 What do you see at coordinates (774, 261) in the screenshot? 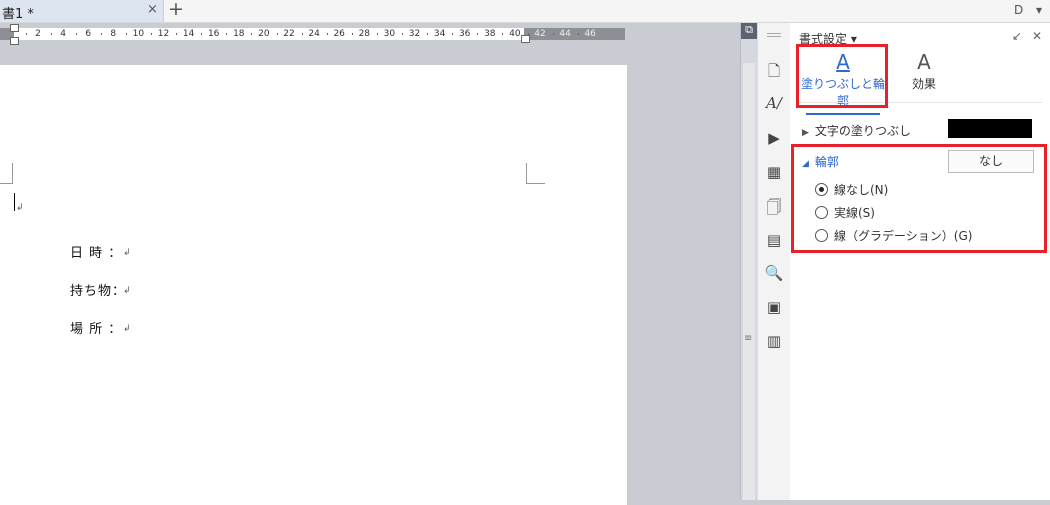
I see `task-pane-strip: 🗋 A/ ▶ ▦ 🗍 ▤ 🔍 ▣ ▥` at bounding box center [774, 261].